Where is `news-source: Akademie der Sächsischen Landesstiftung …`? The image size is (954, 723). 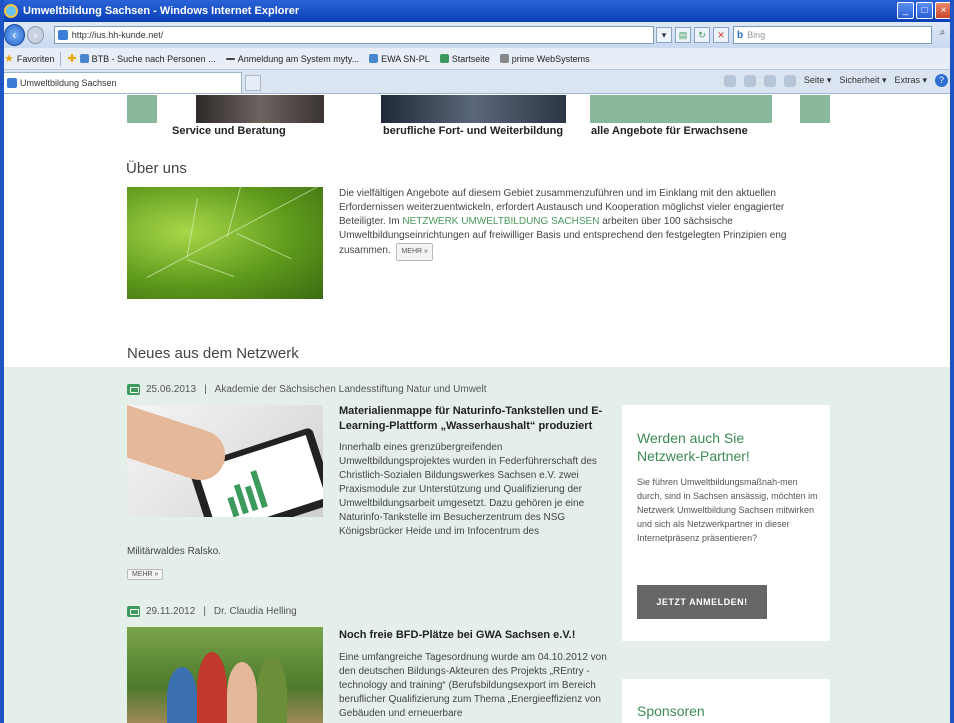
news-source: Akademie der Sächsischen Landesstiftung … is located at coordinates (350, 389).